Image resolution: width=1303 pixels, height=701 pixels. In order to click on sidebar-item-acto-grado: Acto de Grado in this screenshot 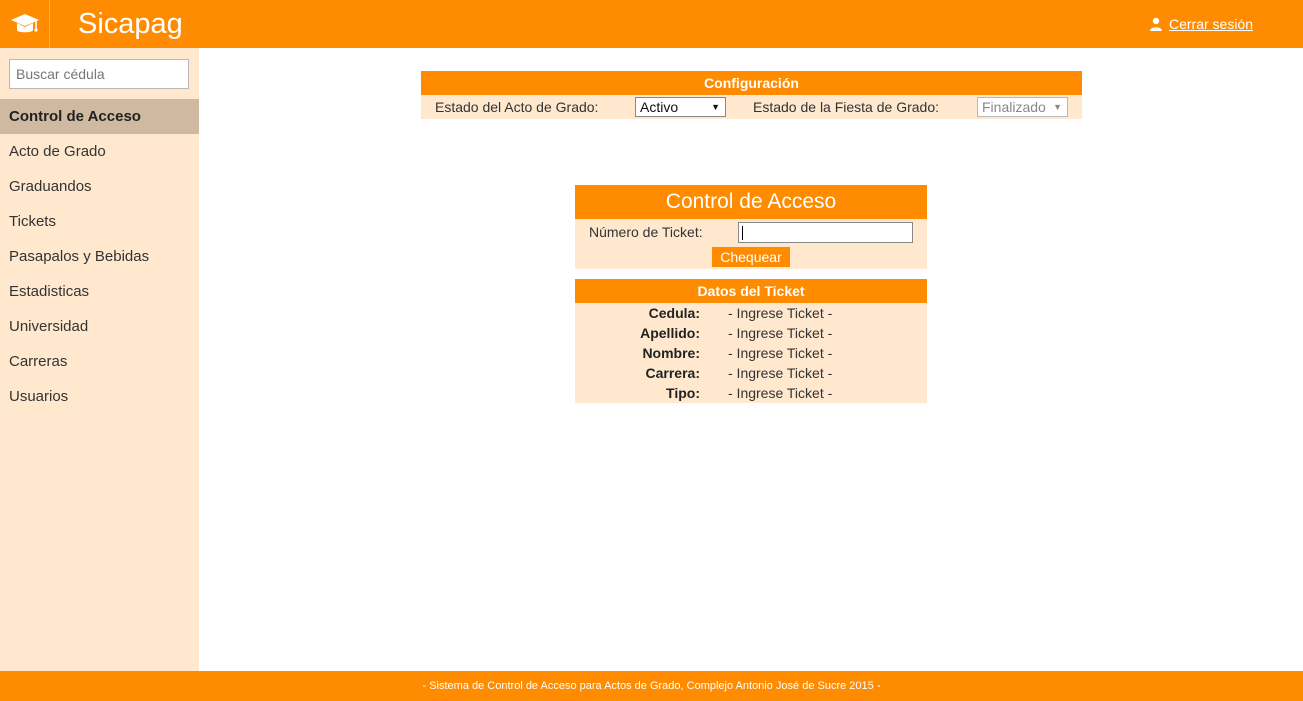, I will do `click(99, 151)`.